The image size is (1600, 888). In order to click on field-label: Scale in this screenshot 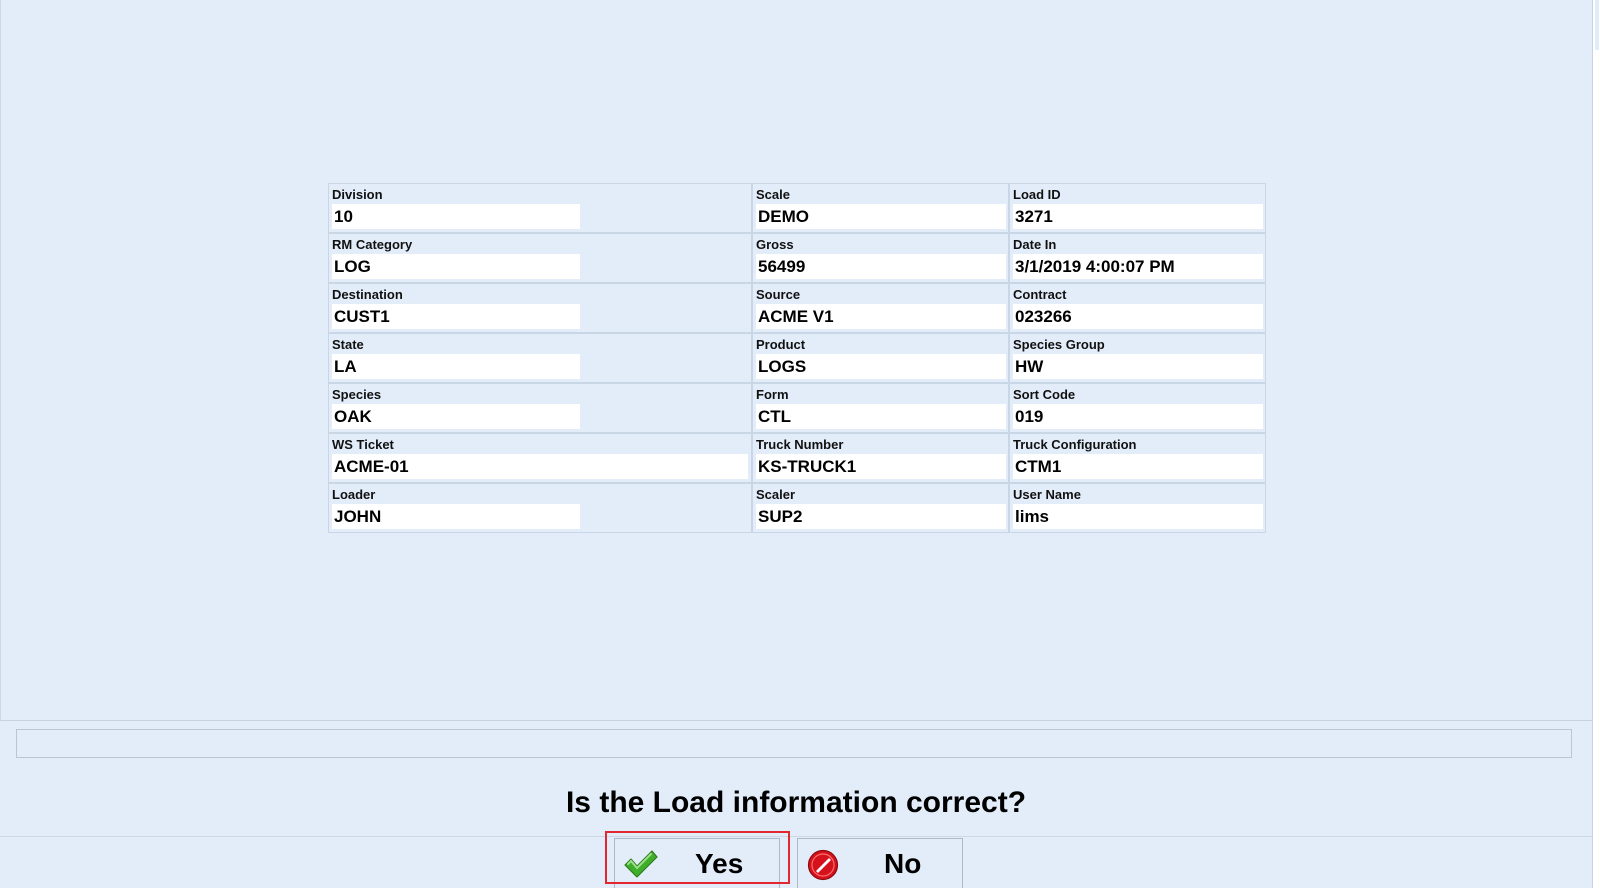, I will do `click(773, 194)`.